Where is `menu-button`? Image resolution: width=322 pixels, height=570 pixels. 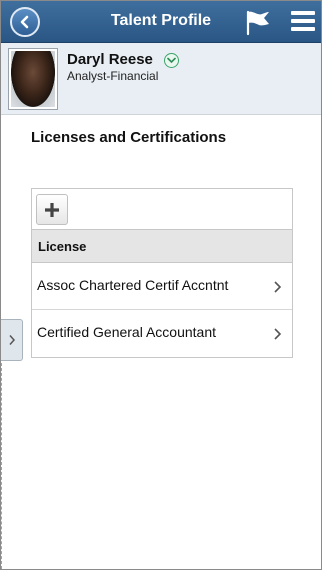
menu-button is located at coordinates (303, 22).